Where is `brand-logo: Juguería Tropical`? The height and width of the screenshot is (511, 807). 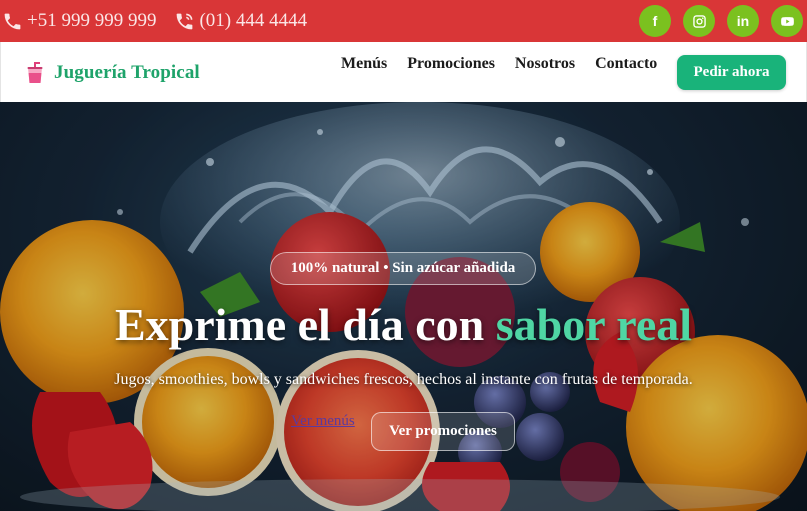 brand-logo: Juguería Tropical is located at coordinates (112, 73).